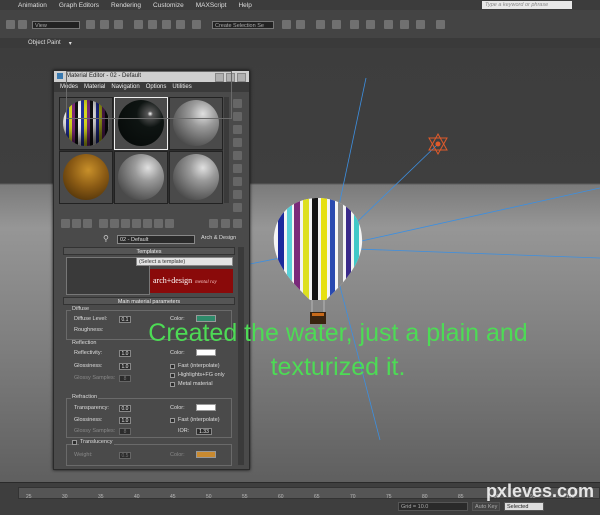 The height and width of the screenshot is (515, 600). What do you see at coordinates (106, 238) in the screenshot?
I see `eyedropper-icon: ⚲` at bounding box center [106, 238].